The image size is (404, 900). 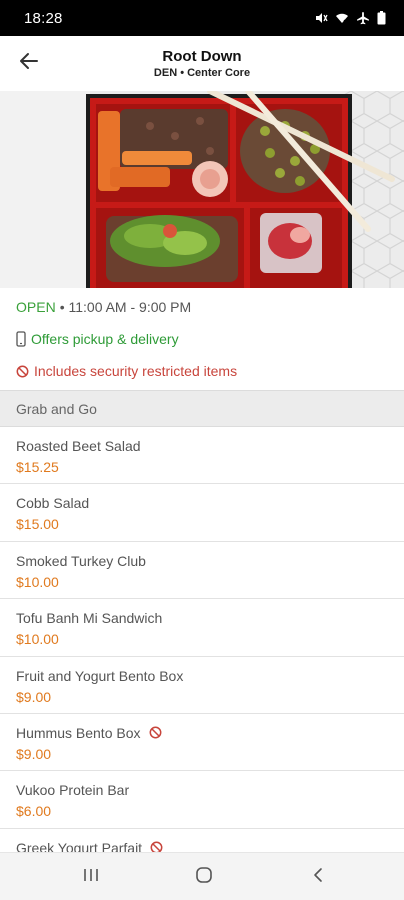 I want to click on item-price: $6.00, so click(x=34, y=811).